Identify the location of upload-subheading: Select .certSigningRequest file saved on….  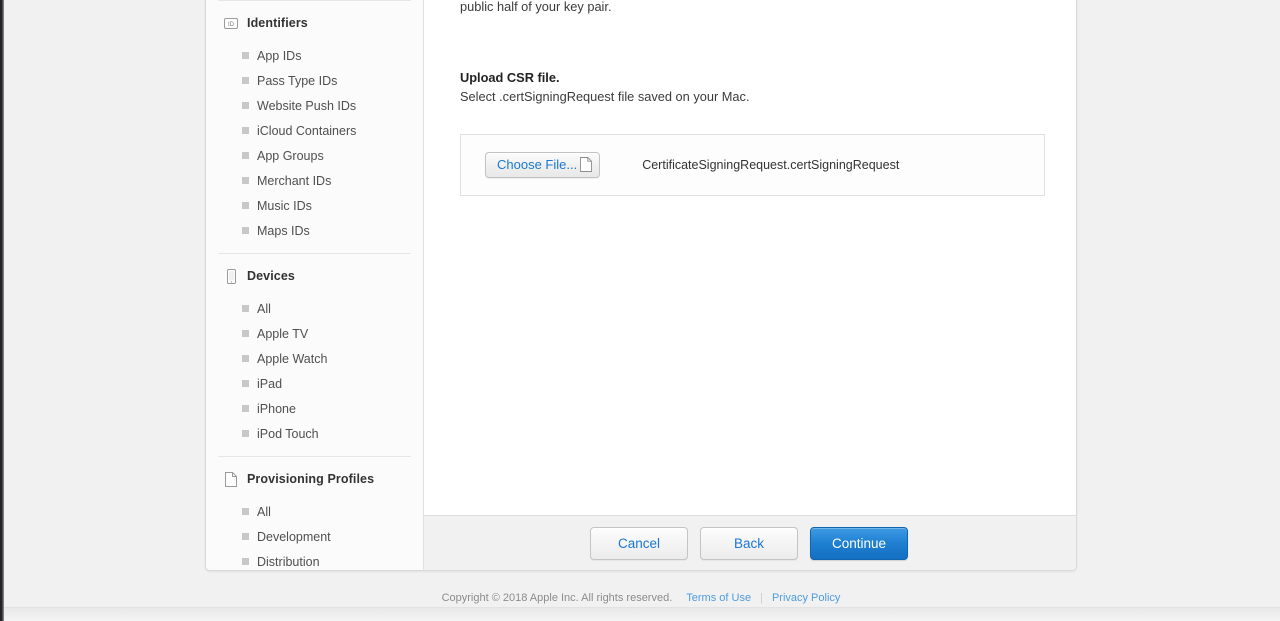
(605, 96).